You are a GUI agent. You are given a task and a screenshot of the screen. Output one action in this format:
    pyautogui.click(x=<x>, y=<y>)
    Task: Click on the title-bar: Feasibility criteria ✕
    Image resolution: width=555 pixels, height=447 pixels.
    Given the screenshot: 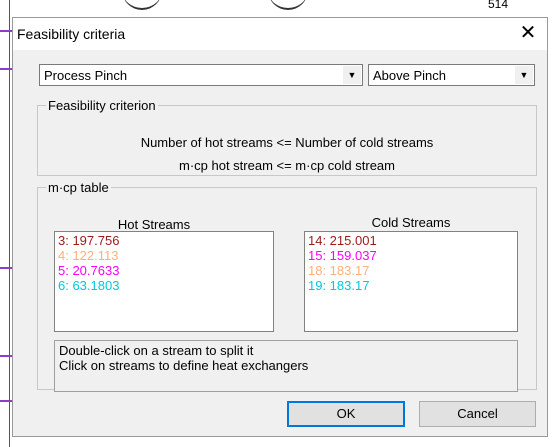 What is the action you would take?
    pyautogui.click(x=280, y=34)
    